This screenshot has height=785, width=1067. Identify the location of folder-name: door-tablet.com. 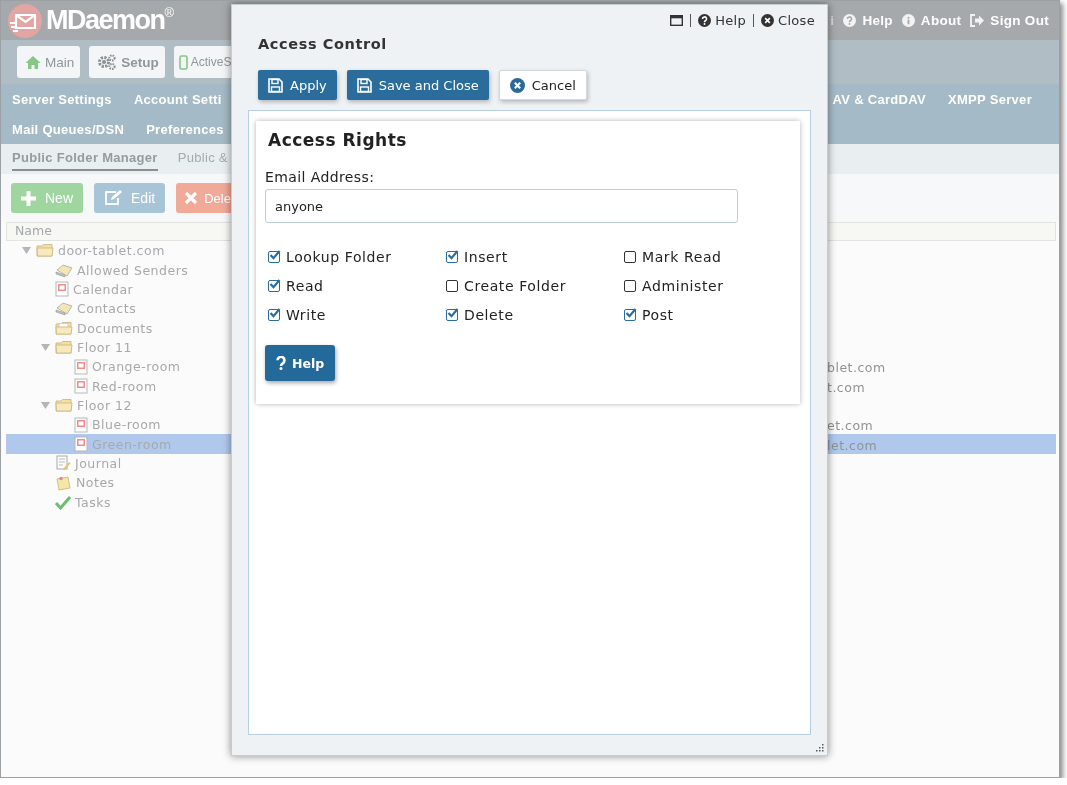
(111, 251).